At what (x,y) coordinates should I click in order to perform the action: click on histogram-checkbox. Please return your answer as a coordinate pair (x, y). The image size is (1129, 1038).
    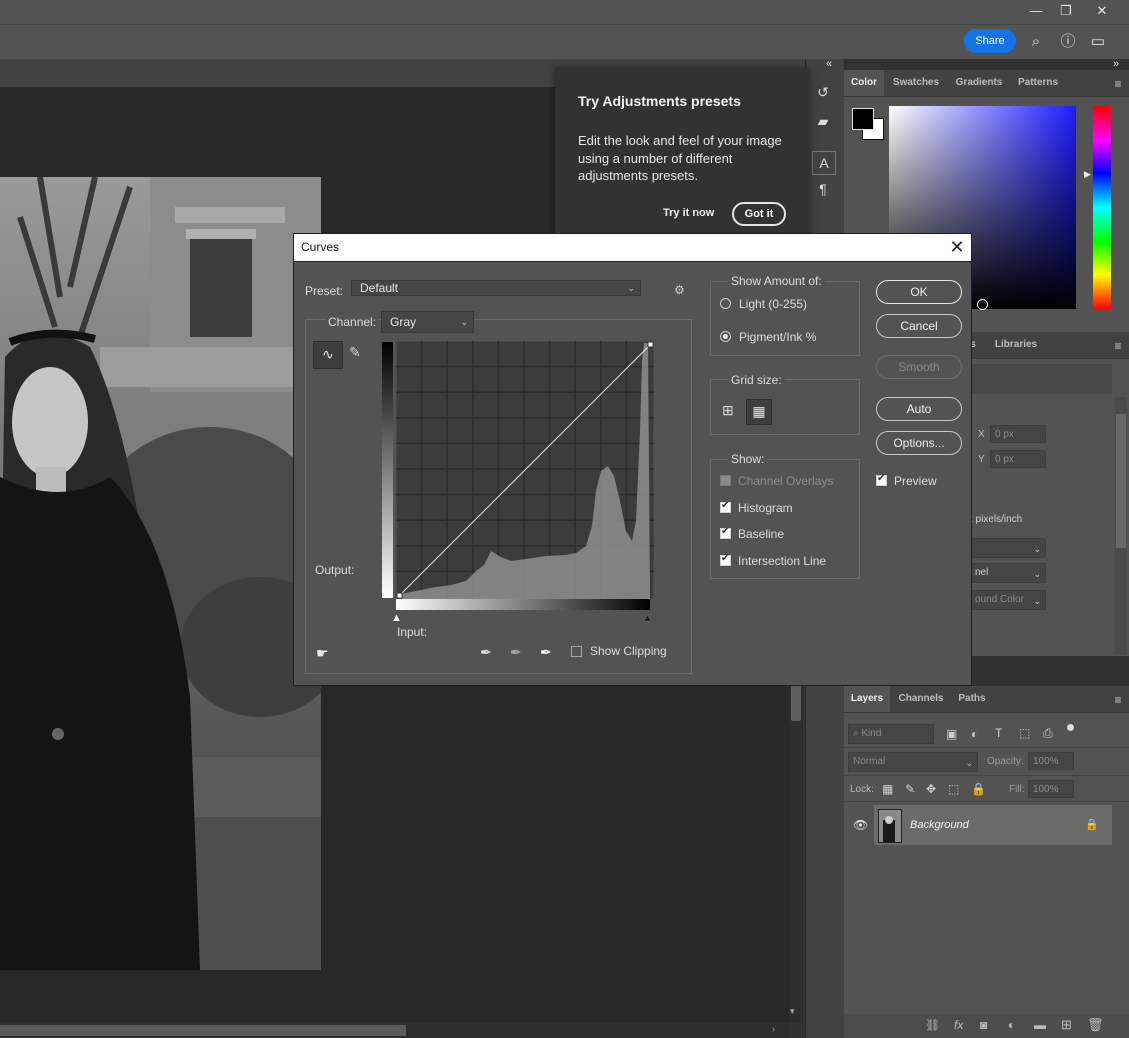
    Looking at the image, I should click on (725, 506).